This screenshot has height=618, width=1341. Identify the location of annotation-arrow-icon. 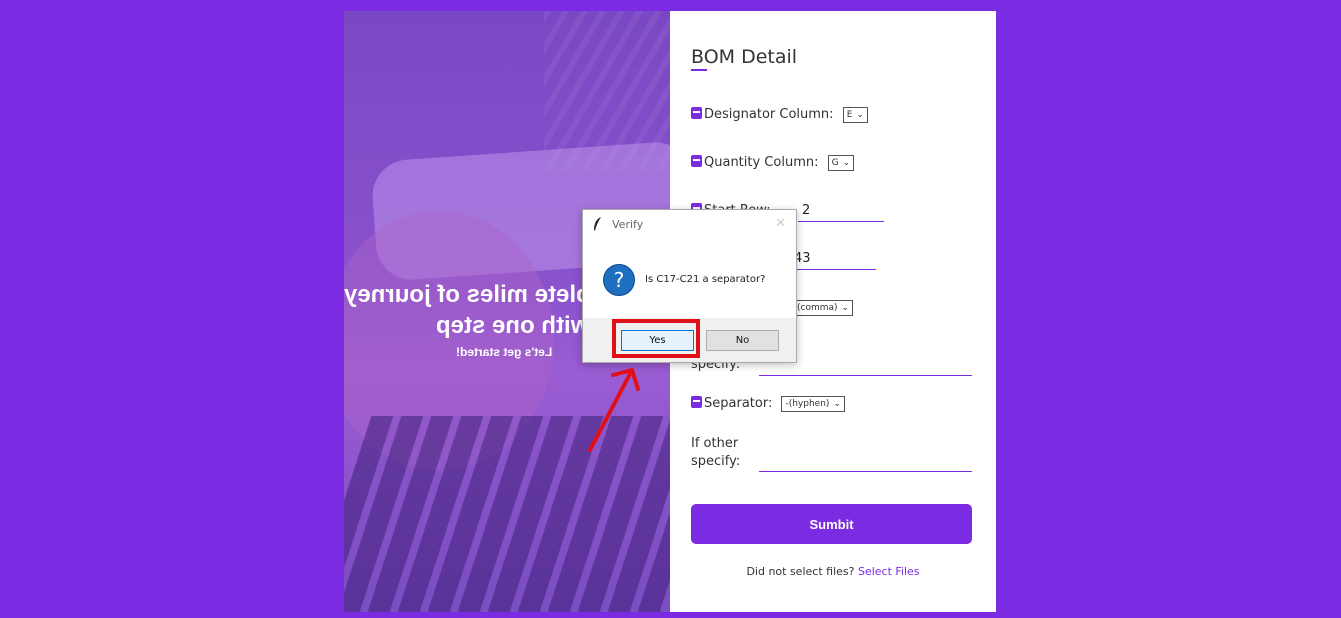
(614, 410).